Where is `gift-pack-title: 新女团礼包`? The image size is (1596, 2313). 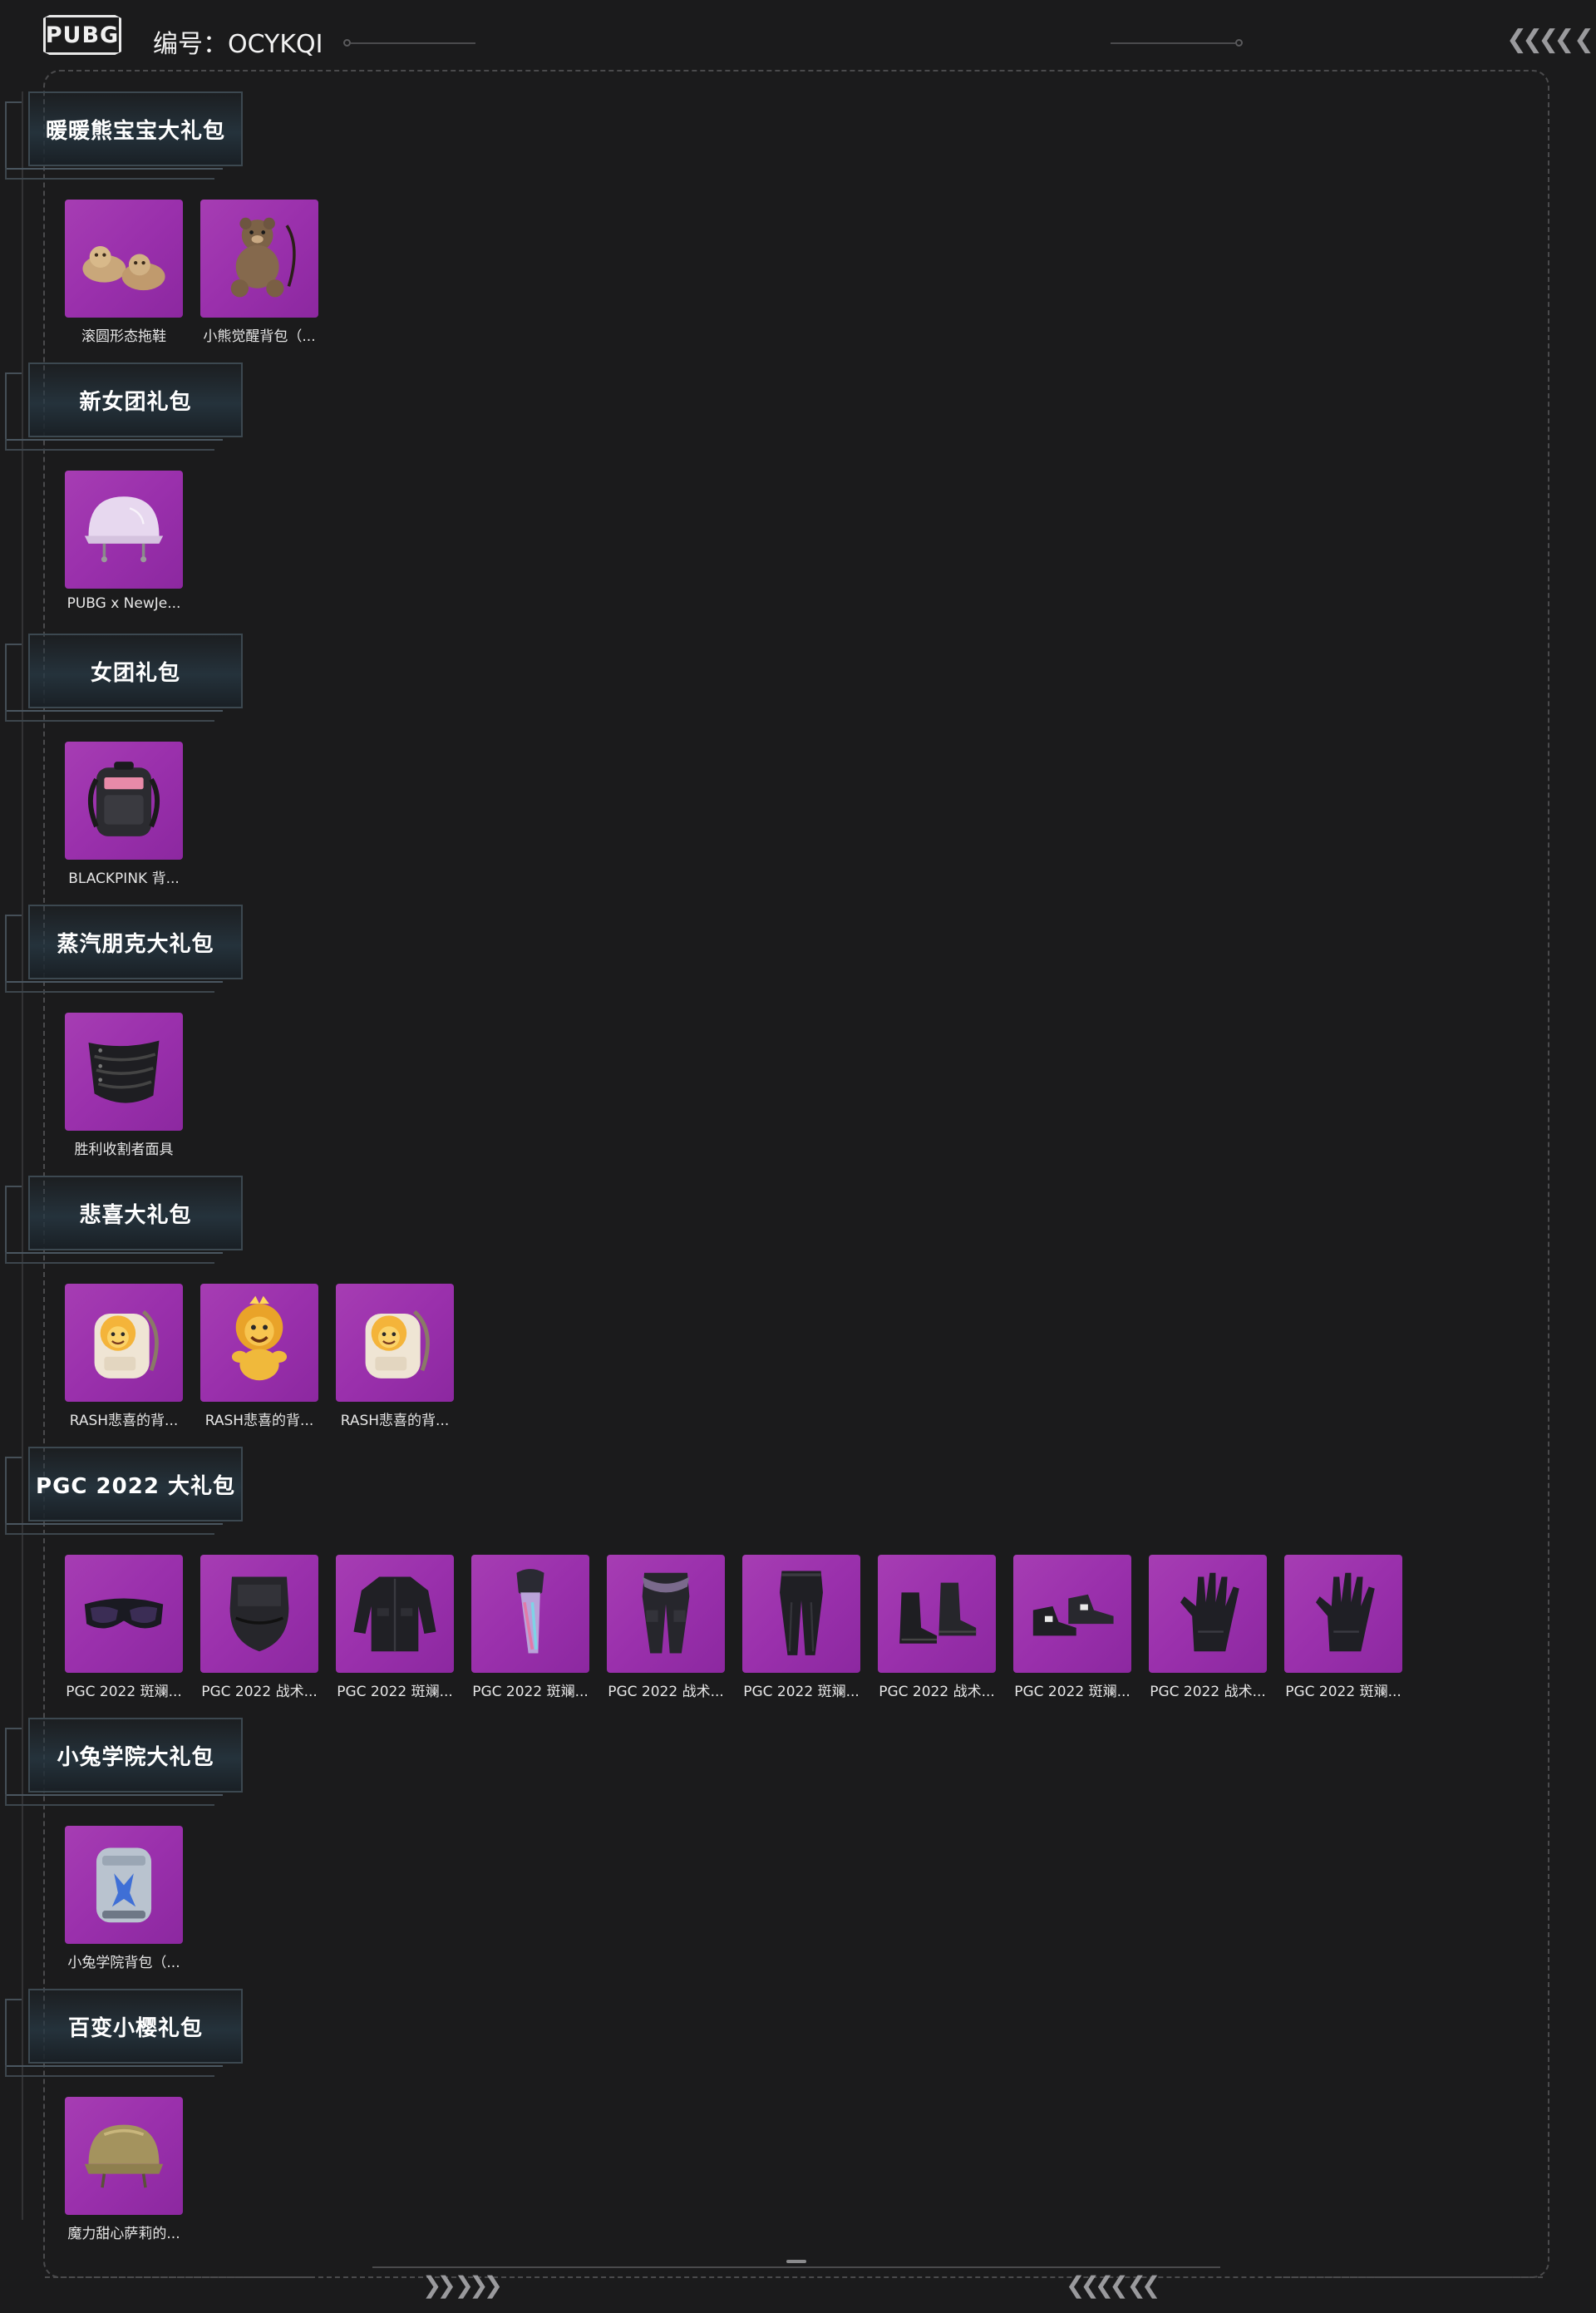
gift-pack-title: 新女团礼包 is located at coordinates (124, 401).